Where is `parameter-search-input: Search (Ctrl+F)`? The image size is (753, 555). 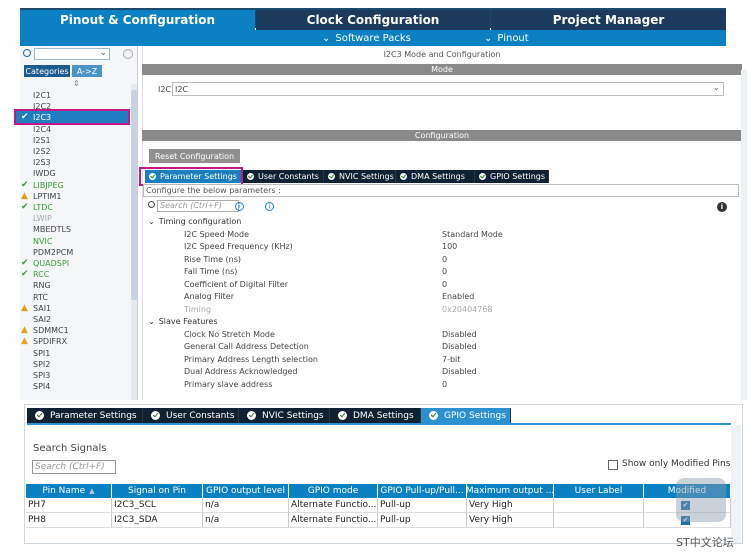
parameter-search-input: Search (Ctrl+F) is located at coordinates (198, 206).